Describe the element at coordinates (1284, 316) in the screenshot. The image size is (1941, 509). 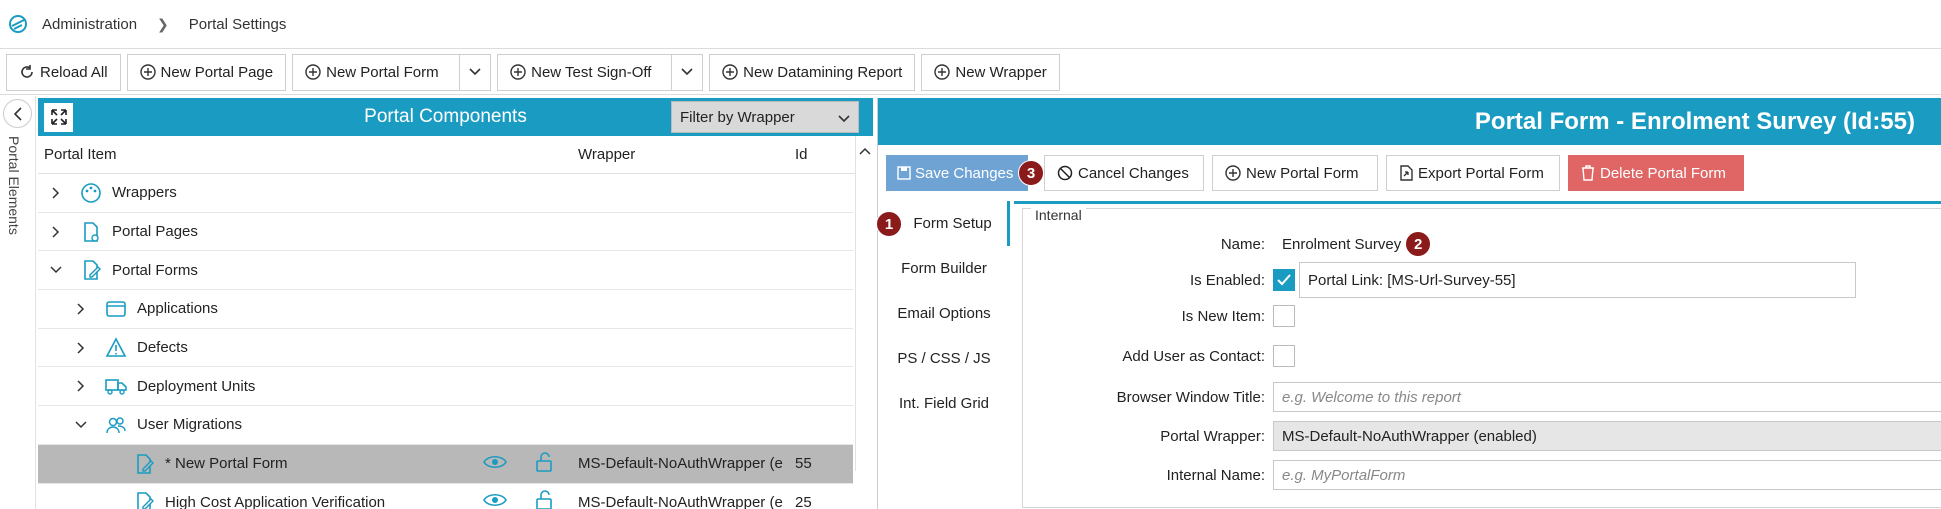
I see `is-new-item-checkbox` at that location.